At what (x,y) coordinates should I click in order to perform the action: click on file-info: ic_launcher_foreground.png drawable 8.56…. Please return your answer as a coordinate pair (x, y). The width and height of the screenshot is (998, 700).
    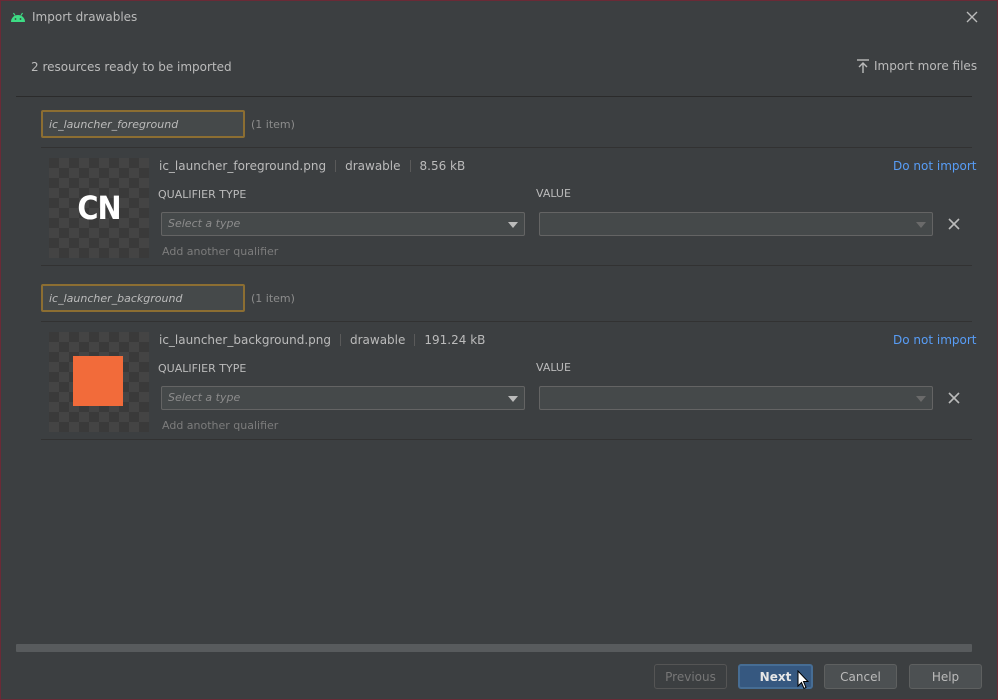
    Looking at the image, I should click on (312, 166).